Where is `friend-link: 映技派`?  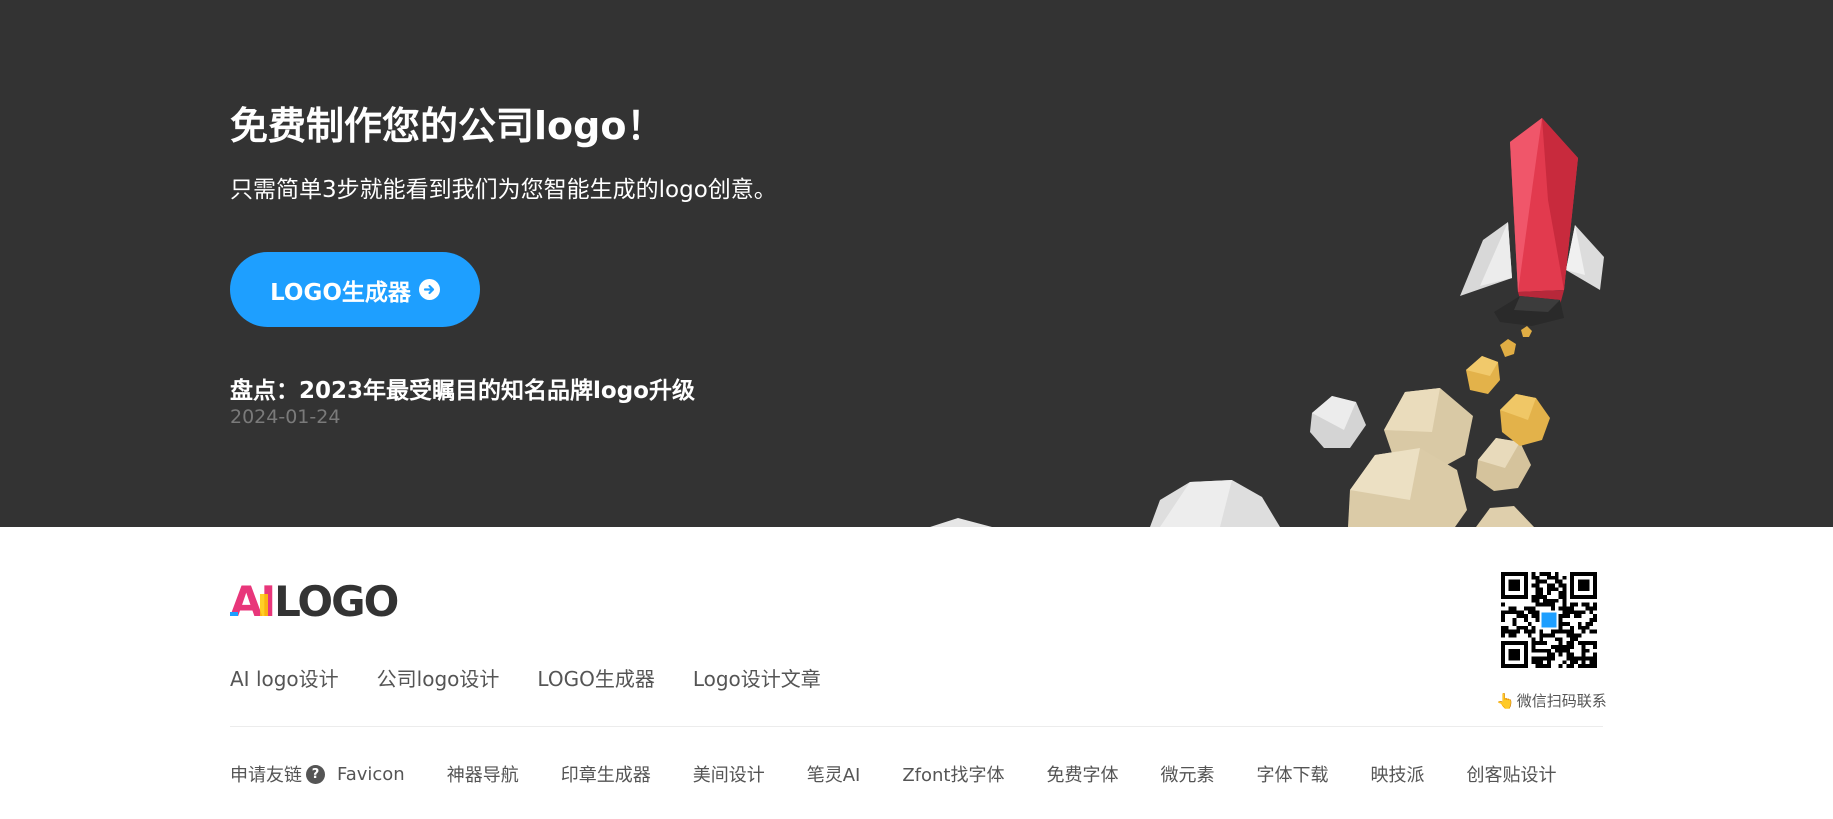 friend-link: 映技派 is located at coordinates (1397, 774).